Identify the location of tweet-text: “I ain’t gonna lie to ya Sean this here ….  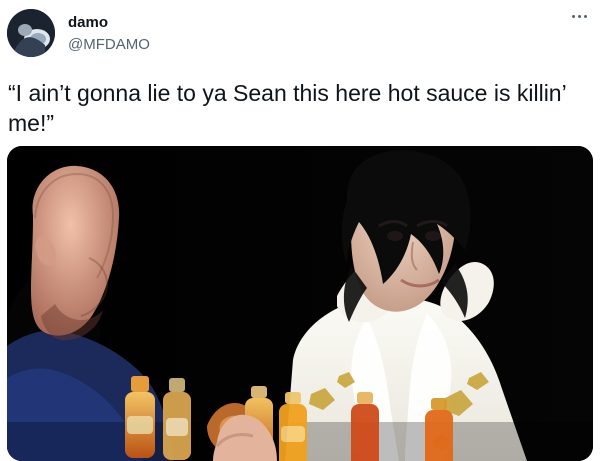
(287, 108).